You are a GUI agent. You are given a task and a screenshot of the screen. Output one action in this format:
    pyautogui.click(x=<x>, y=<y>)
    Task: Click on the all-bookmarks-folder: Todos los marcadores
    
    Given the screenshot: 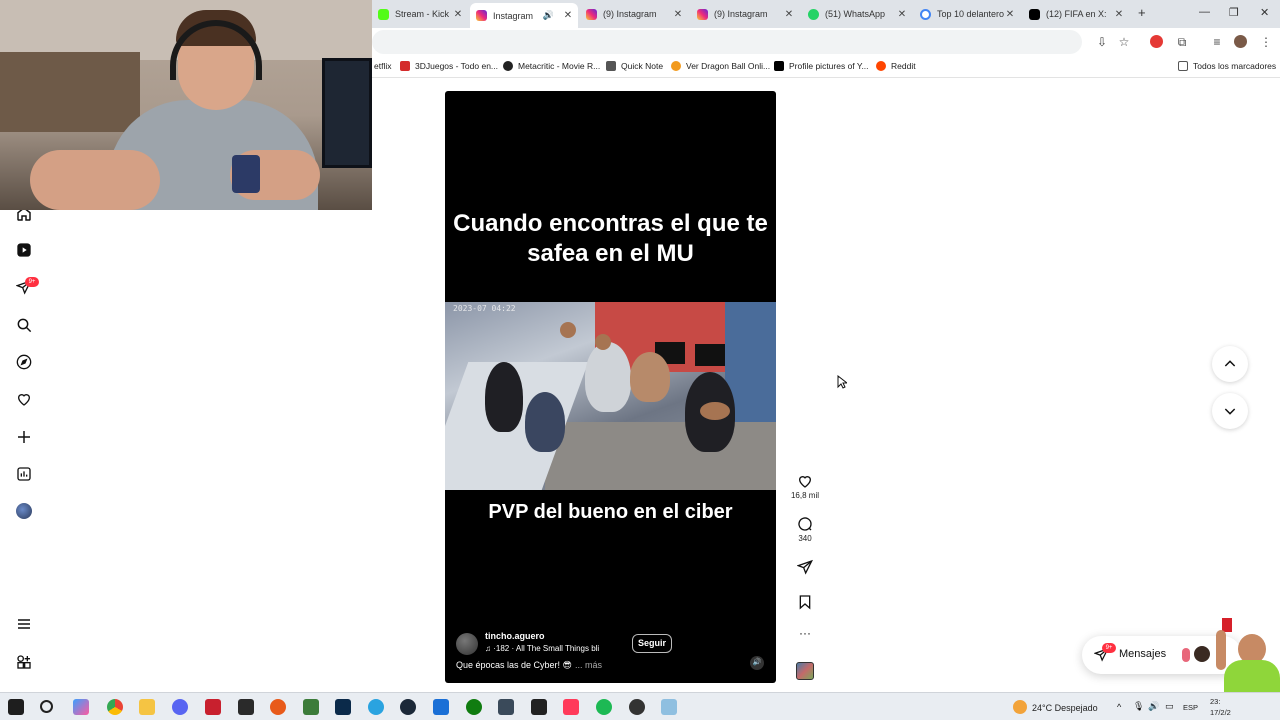 What is the action you would take?
    pyautogui.click(x=1227, y=66)
    